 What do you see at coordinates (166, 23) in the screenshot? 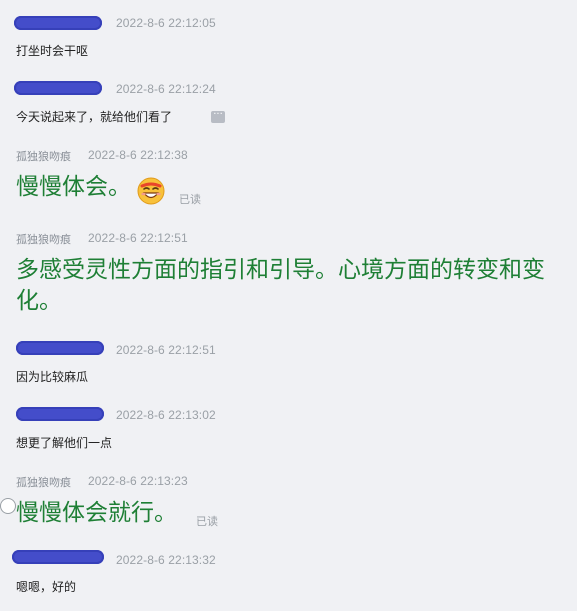
I see `message-timestamp: 2022-8-6 22:12:05` at bounding box center [166, 23].